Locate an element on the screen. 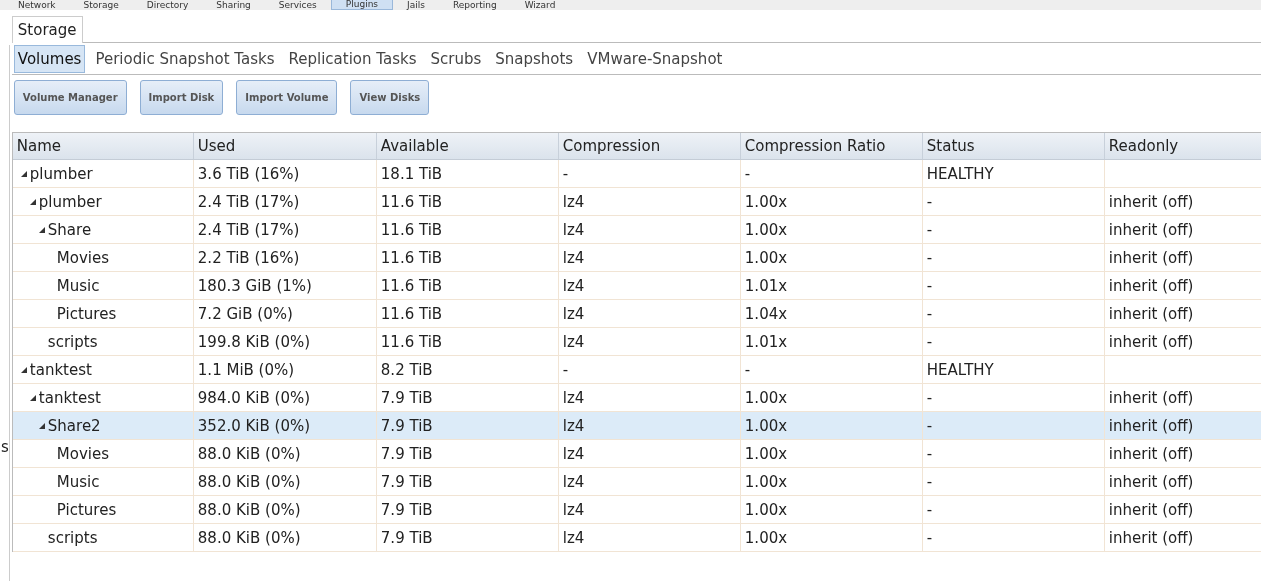  column-header: Available is located at coordinates (467, 146).